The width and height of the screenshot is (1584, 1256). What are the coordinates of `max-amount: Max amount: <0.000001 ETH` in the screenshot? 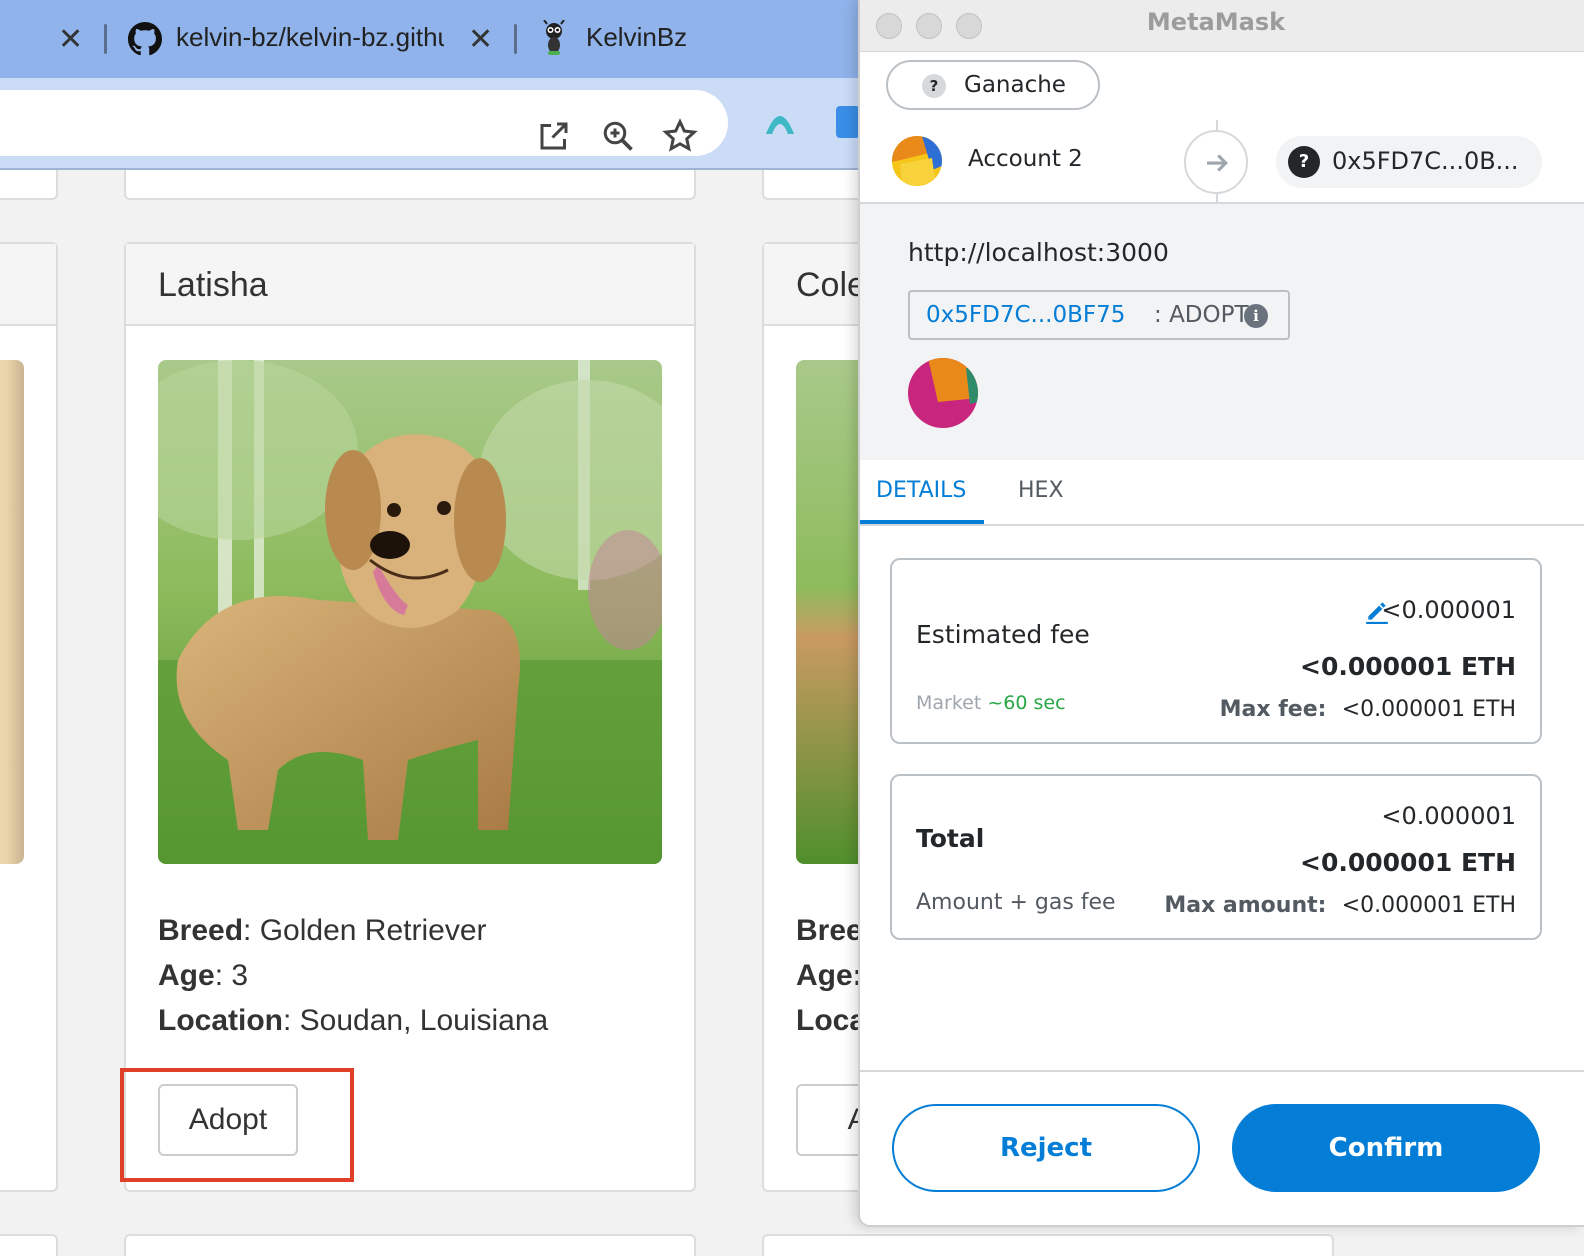 It's located at (1340, 905).